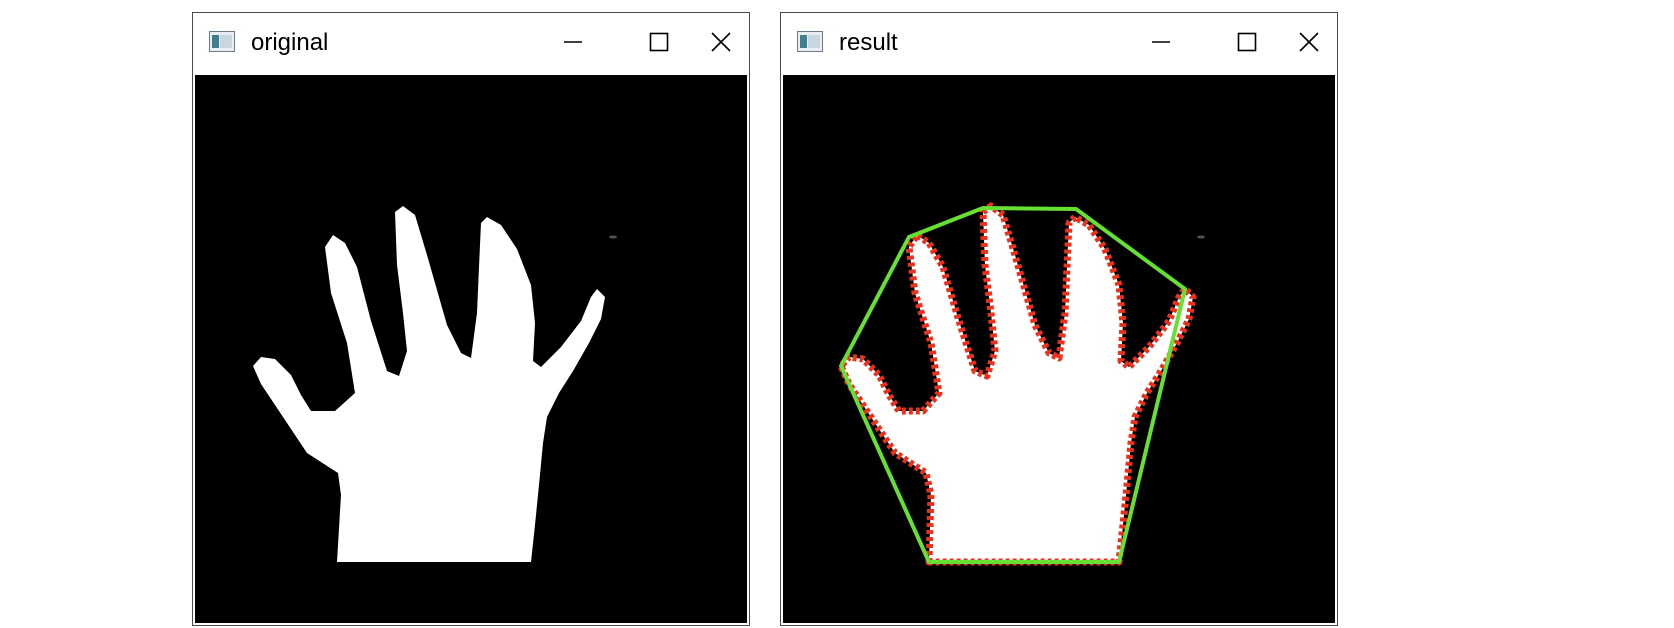  I want to click on window-title: original, so click(290, 42).